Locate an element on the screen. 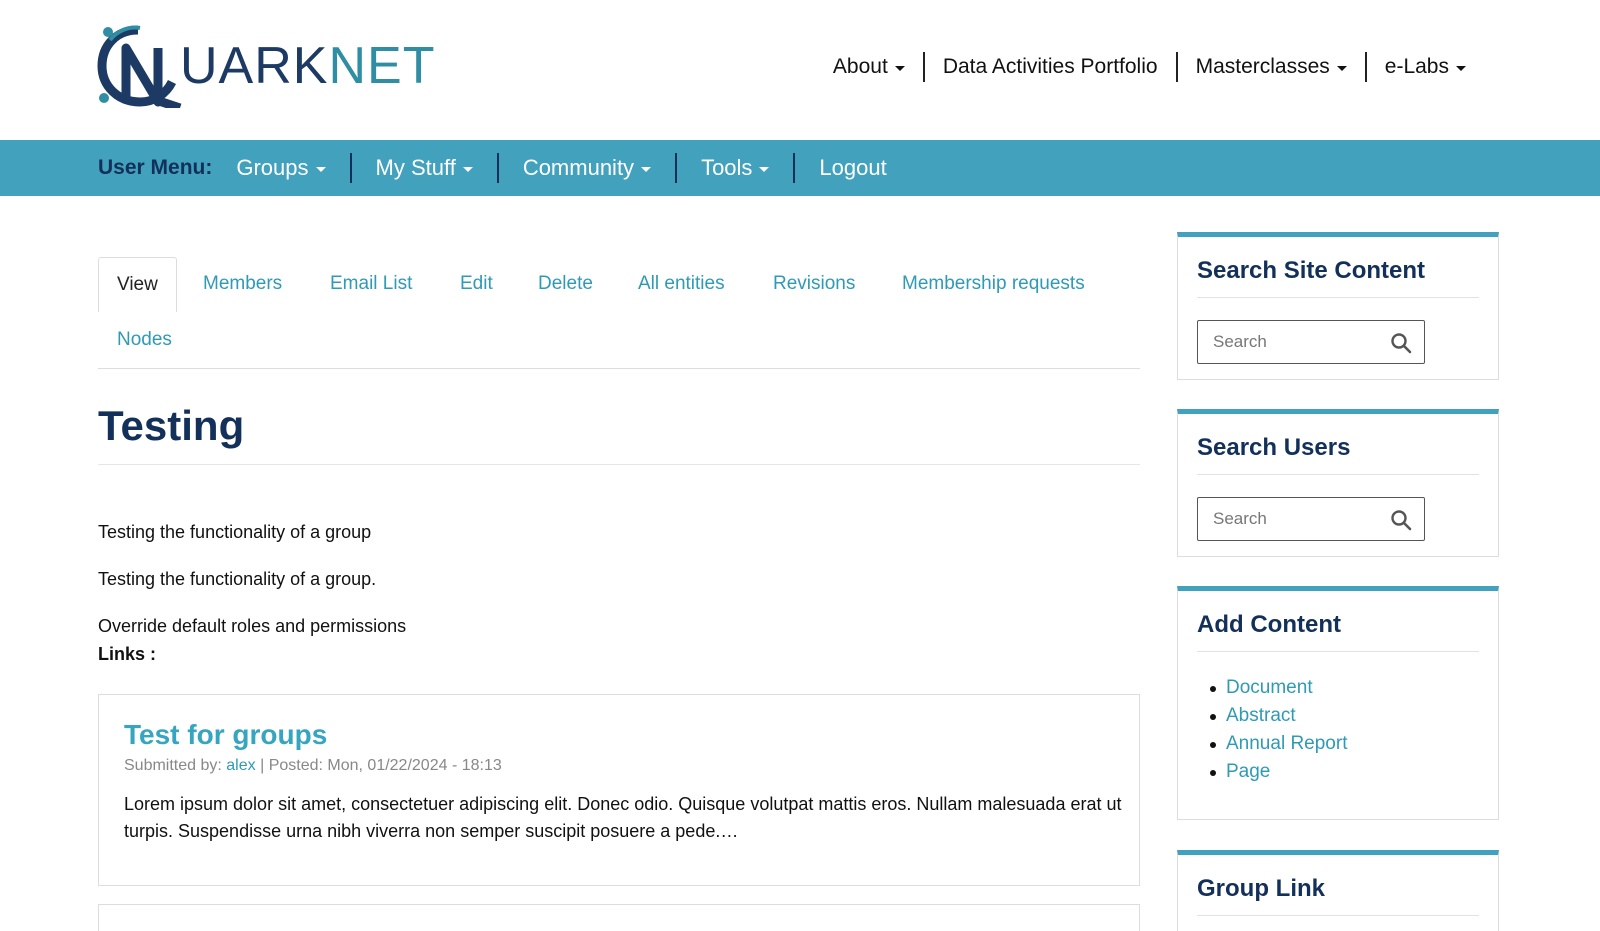 The height and width of the screenshot is (931, 1600). add-content-list: Document Abstract Annual Report Page is located at coordinates (1338, 730).